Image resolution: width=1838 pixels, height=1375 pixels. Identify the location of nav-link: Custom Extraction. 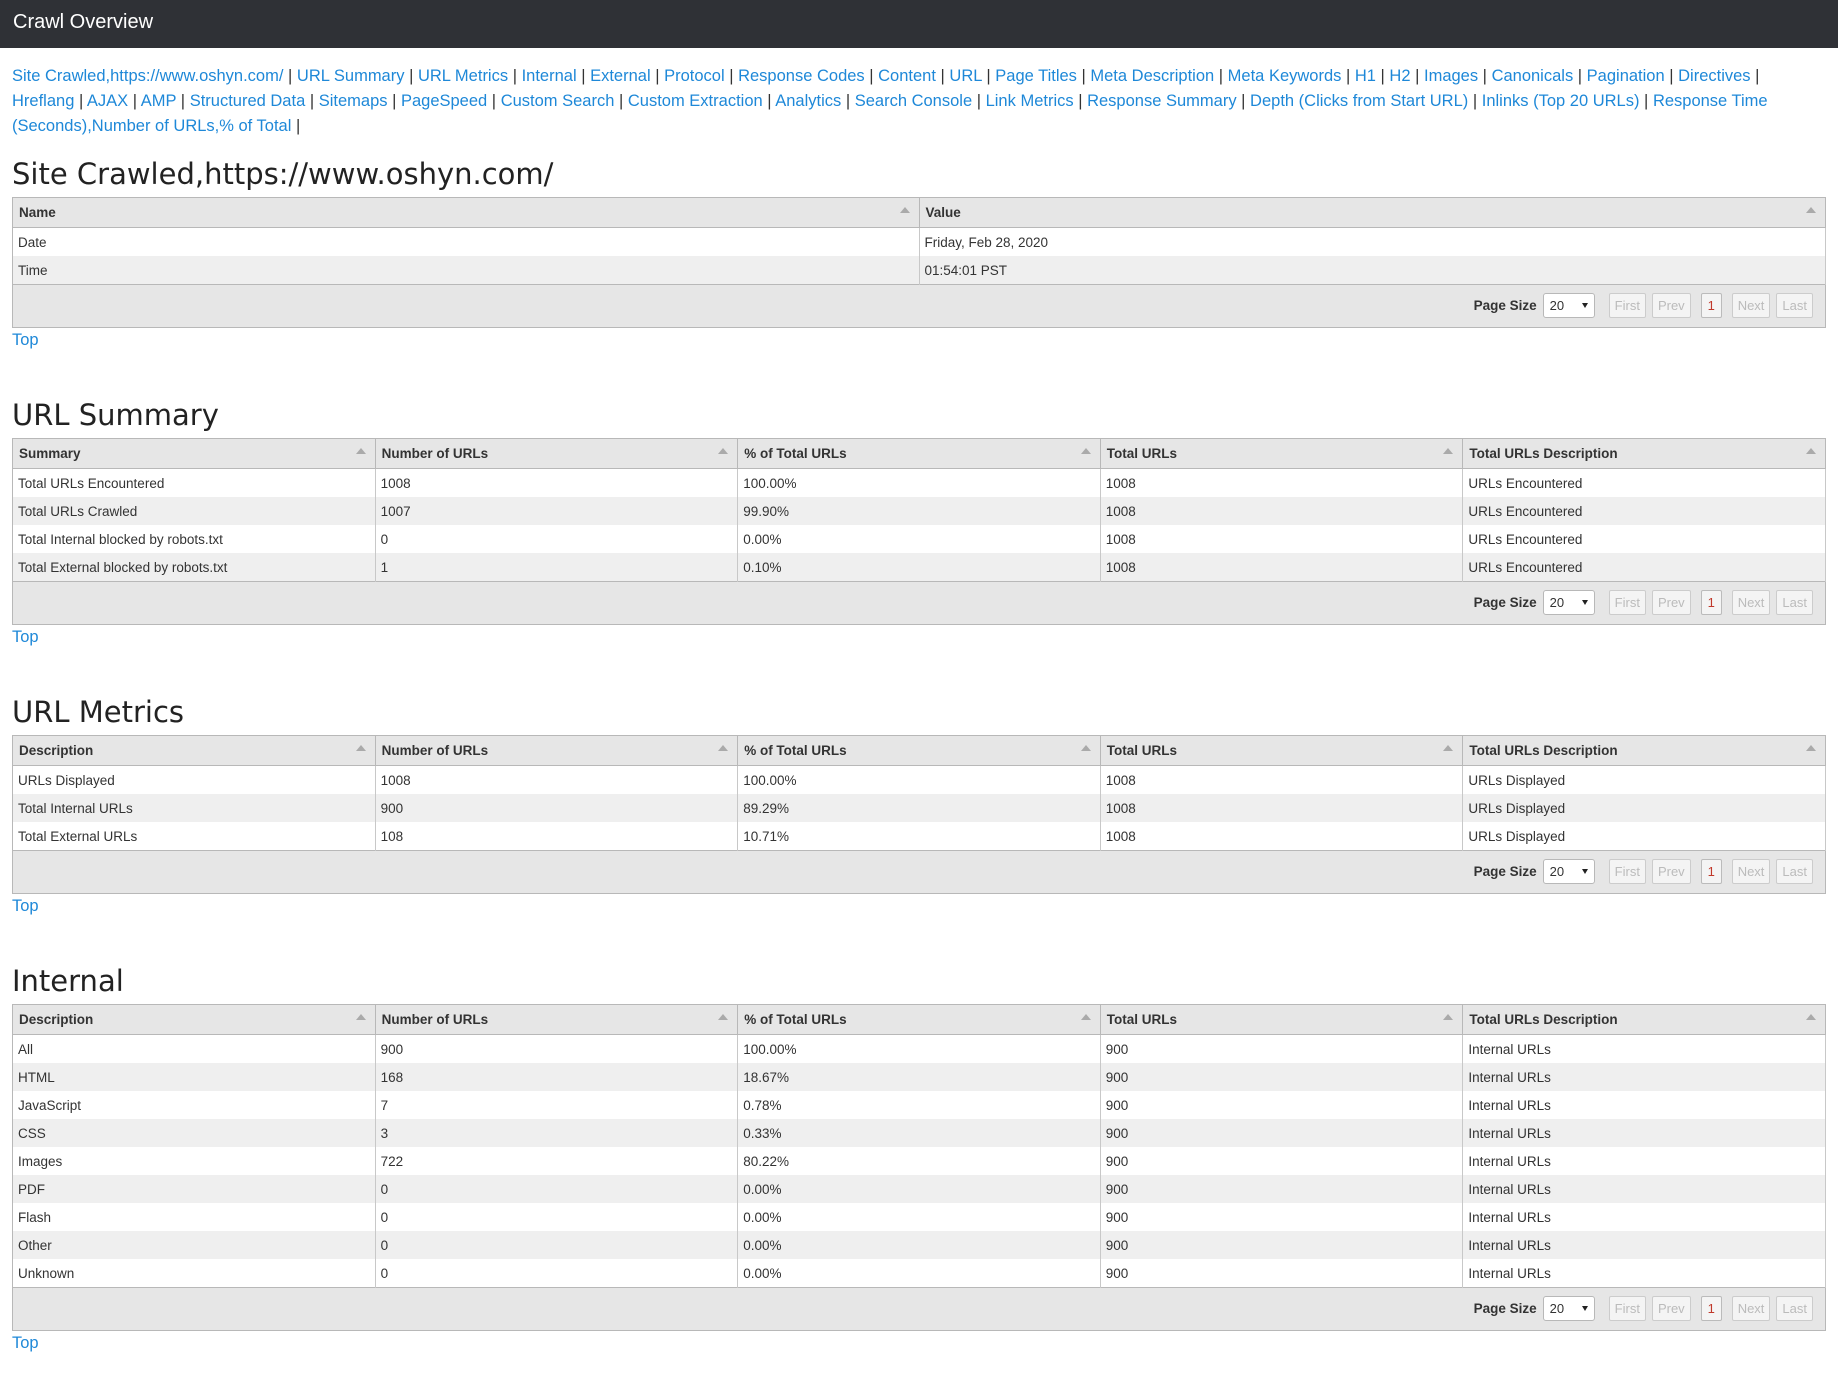
(695, 101).